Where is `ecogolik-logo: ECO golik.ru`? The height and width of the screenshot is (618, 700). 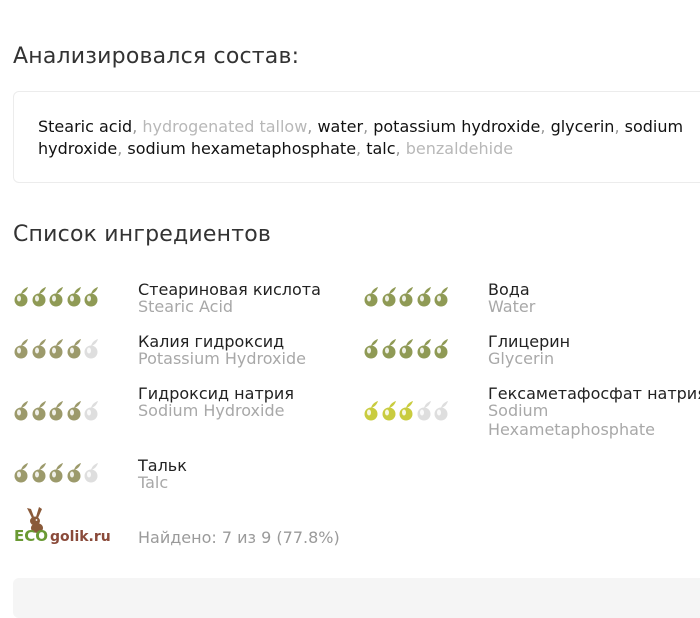 ecogolik-logo: ECO golik.ru is located at coordinates (67, 528).